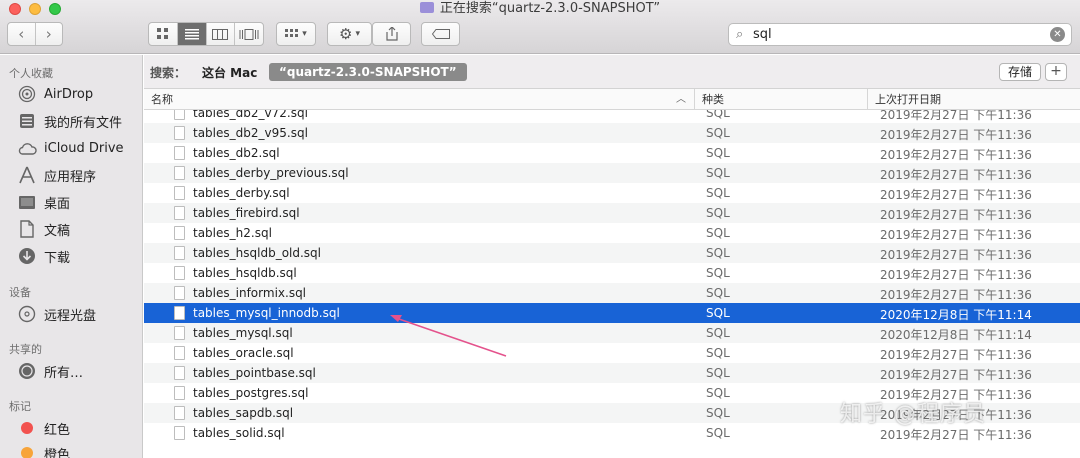 Image resolution: width=1080 pixels, height=458 pixels. Describe the element at coordinates (27, 121) in the screenshot. I see `all-files-icon` at that location.